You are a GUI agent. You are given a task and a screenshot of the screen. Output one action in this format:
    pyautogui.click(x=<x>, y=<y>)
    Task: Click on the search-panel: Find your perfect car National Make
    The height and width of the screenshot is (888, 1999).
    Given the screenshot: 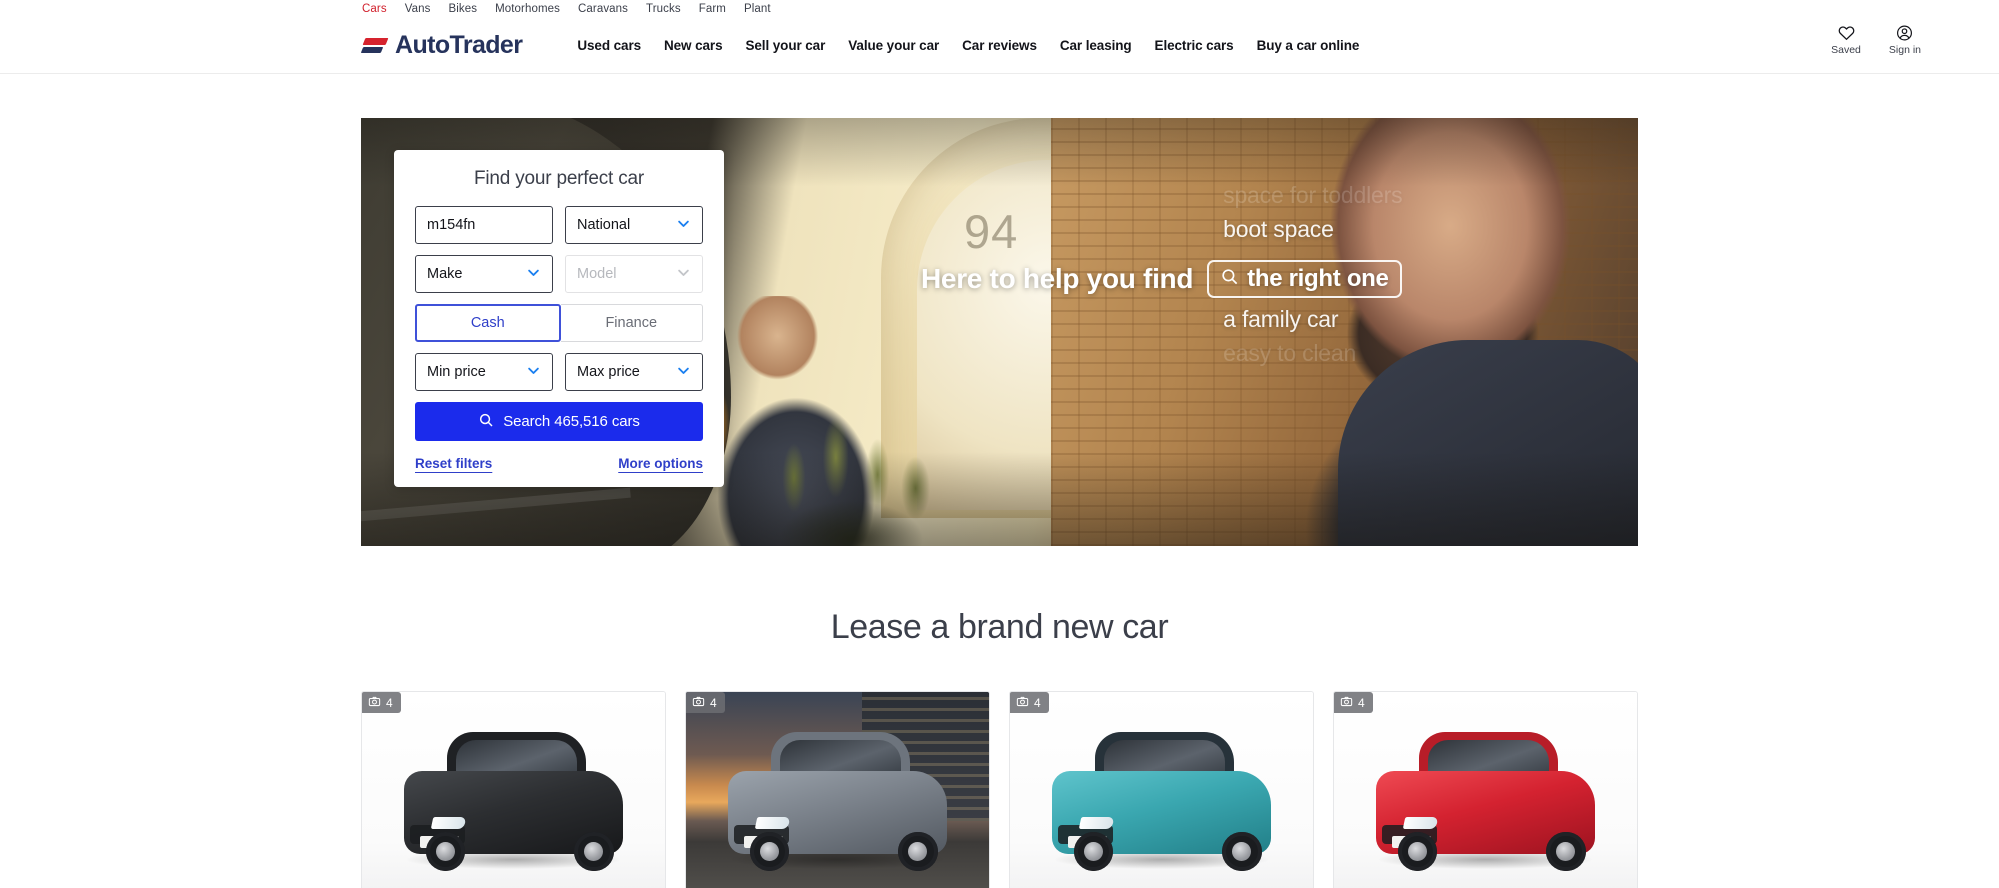 What is the action you would take?
    pyautogui.click(x=559, y=318)
    